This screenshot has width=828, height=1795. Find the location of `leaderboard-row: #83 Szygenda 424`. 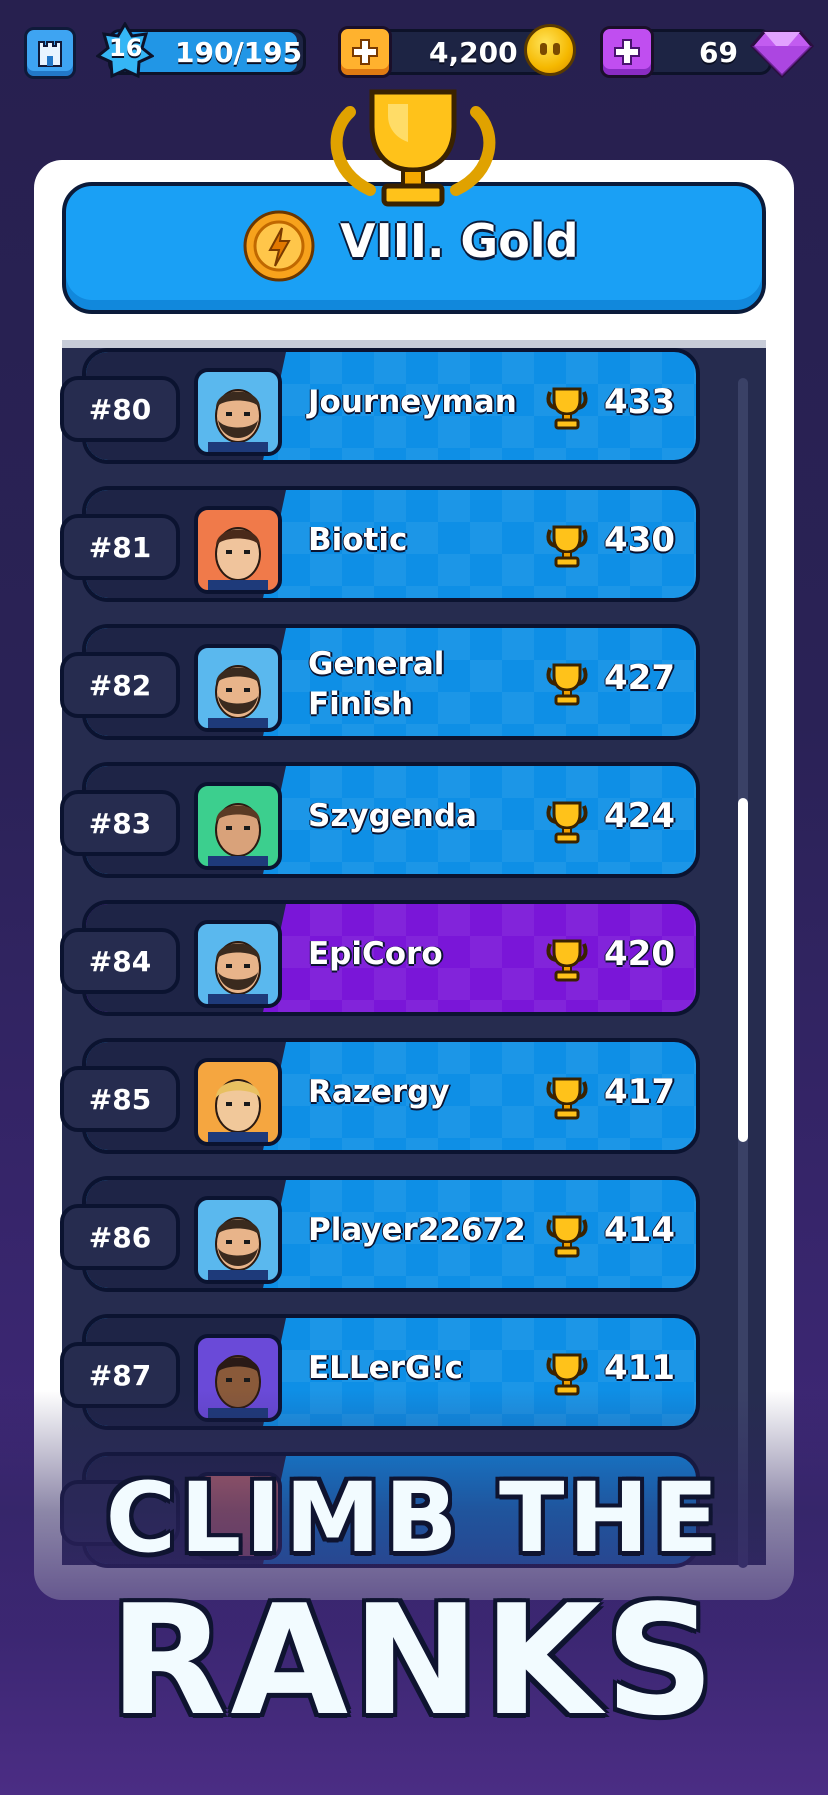

leaderboard-row: #83 Szygenda 424 is located at coordinates (380, 820).